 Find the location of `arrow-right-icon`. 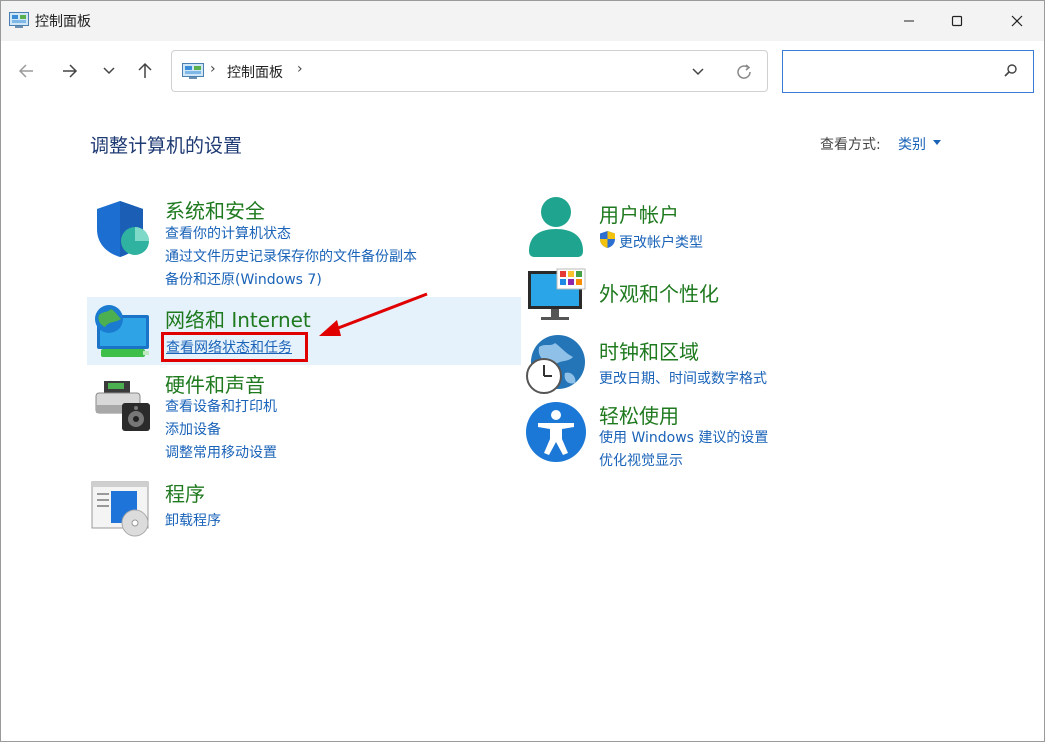

arrow-right-icon is located at coordinates (70, 71).